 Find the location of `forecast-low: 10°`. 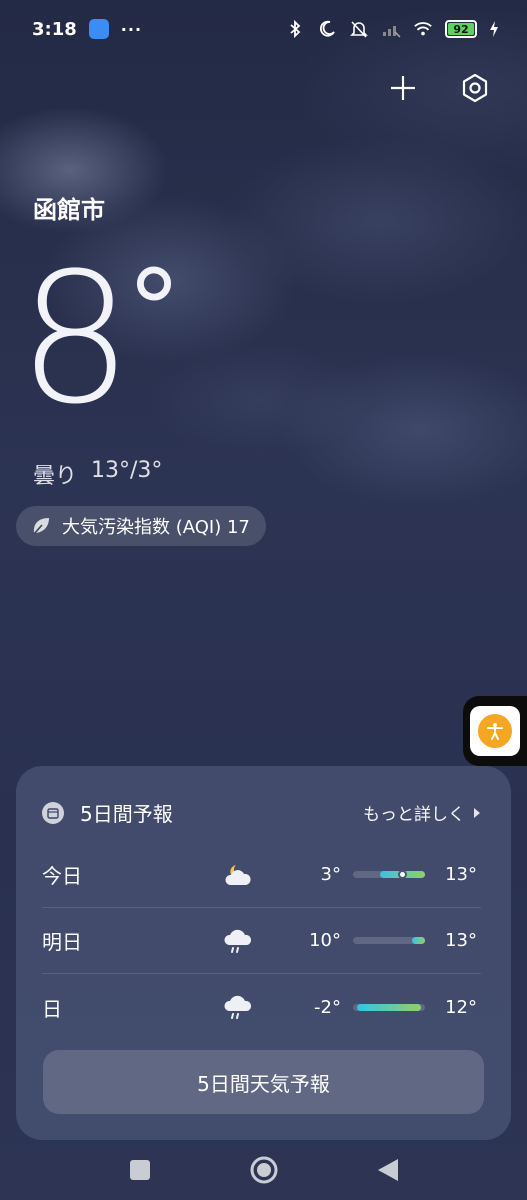

forecast-low: 10° is located at coordinates (325, 940).